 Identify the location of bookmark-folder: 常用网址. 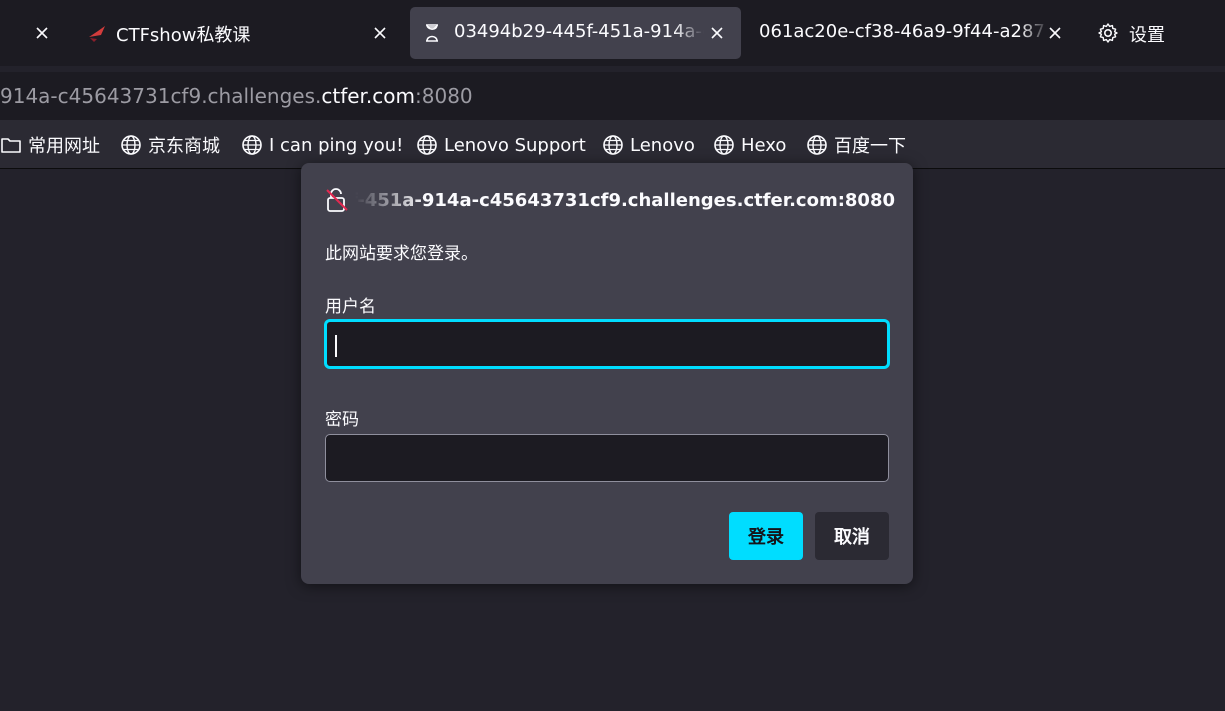
(50, 145).